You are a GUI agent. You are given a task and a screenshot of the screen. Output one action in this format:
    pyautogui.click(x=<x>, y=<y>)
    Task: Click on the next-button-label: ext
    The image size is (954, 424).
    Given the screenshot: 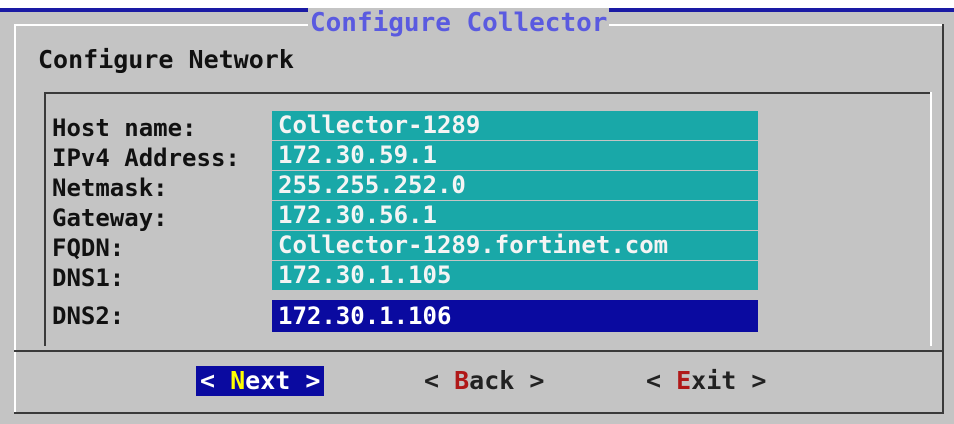 What is the action you would take?
    pyautogui.click(x=268, y=380)
    